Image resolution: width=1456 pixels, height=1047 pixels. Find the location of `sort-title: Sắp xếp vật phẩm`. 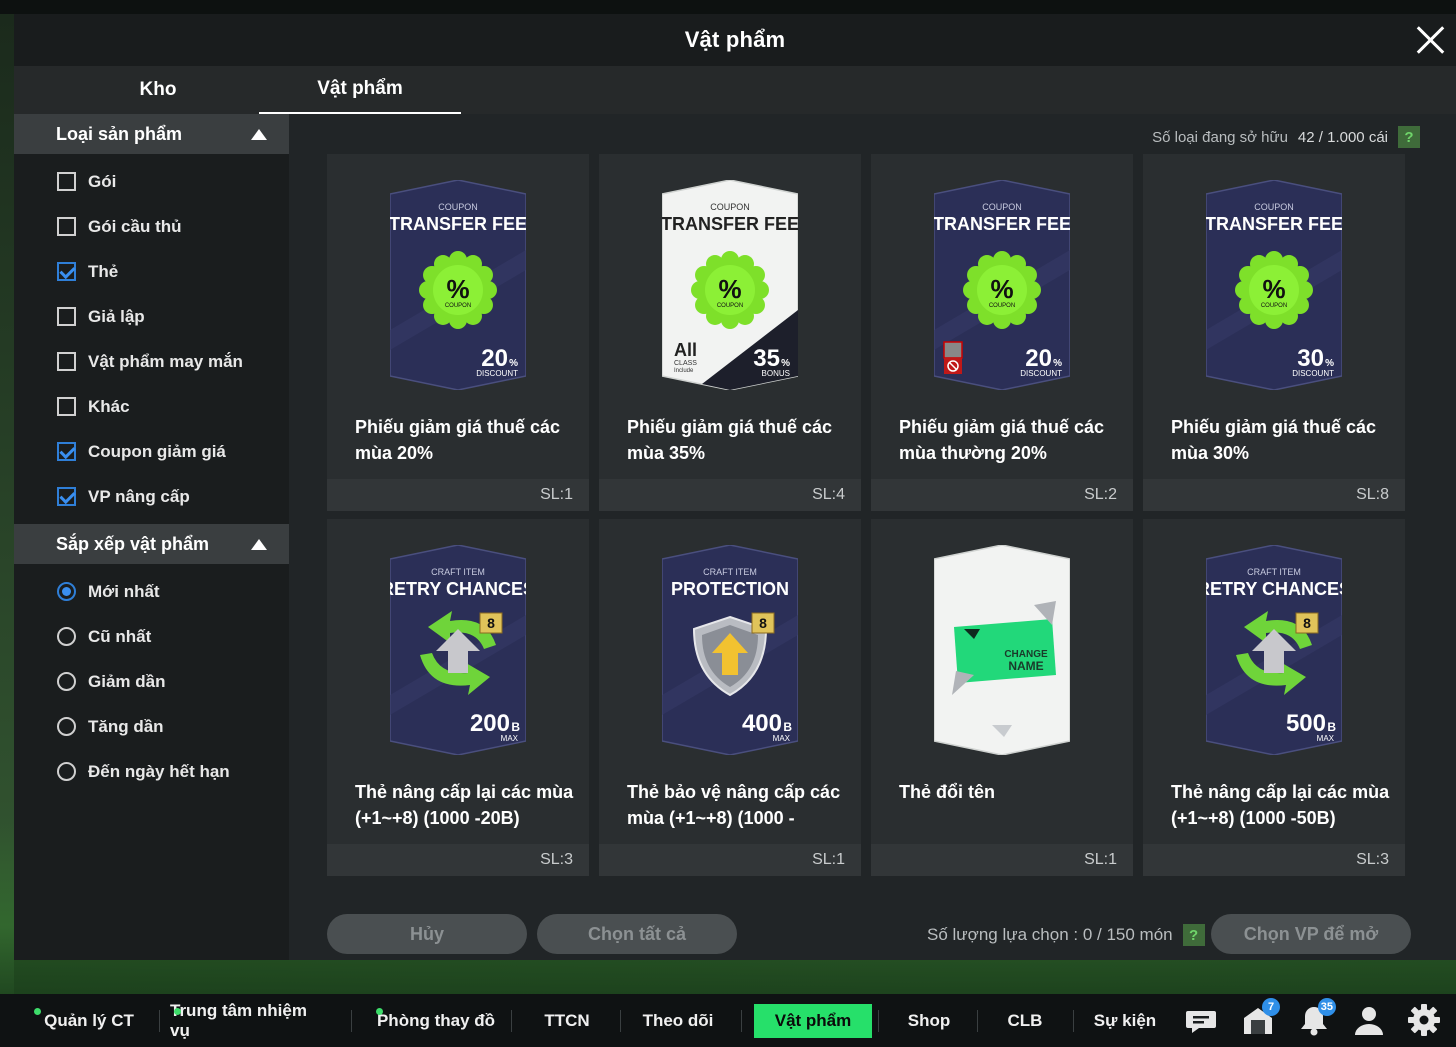

sort-title: Sắp xếp vật phẩm is located at coordinates (133, 543).